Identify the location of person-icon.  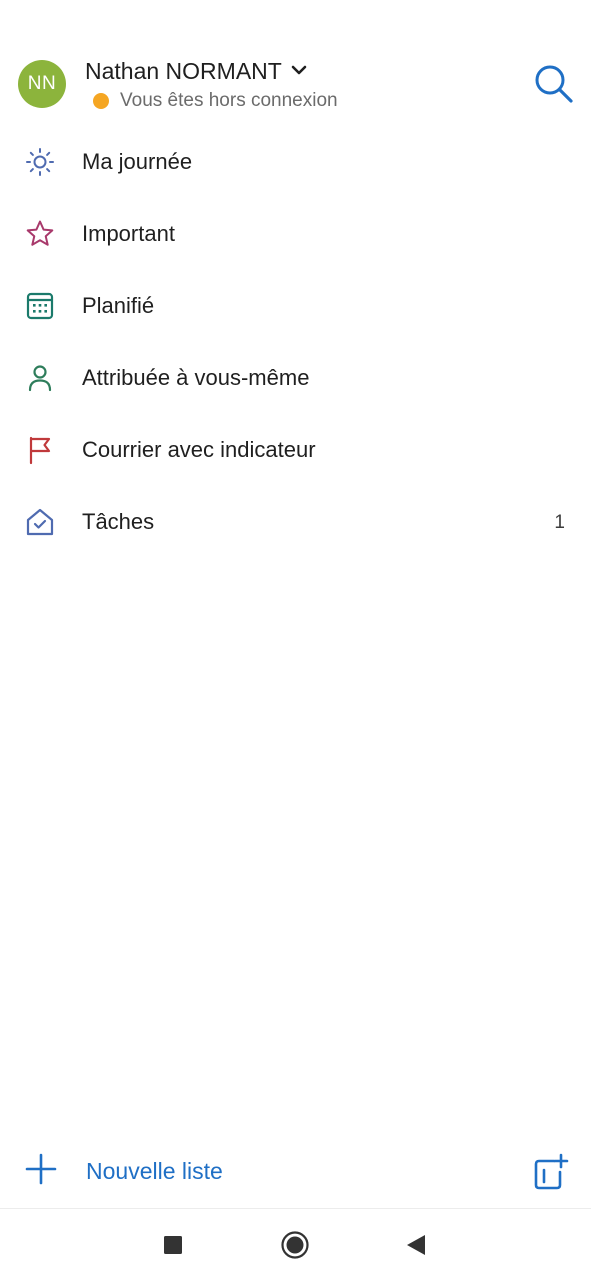
(40, 378).